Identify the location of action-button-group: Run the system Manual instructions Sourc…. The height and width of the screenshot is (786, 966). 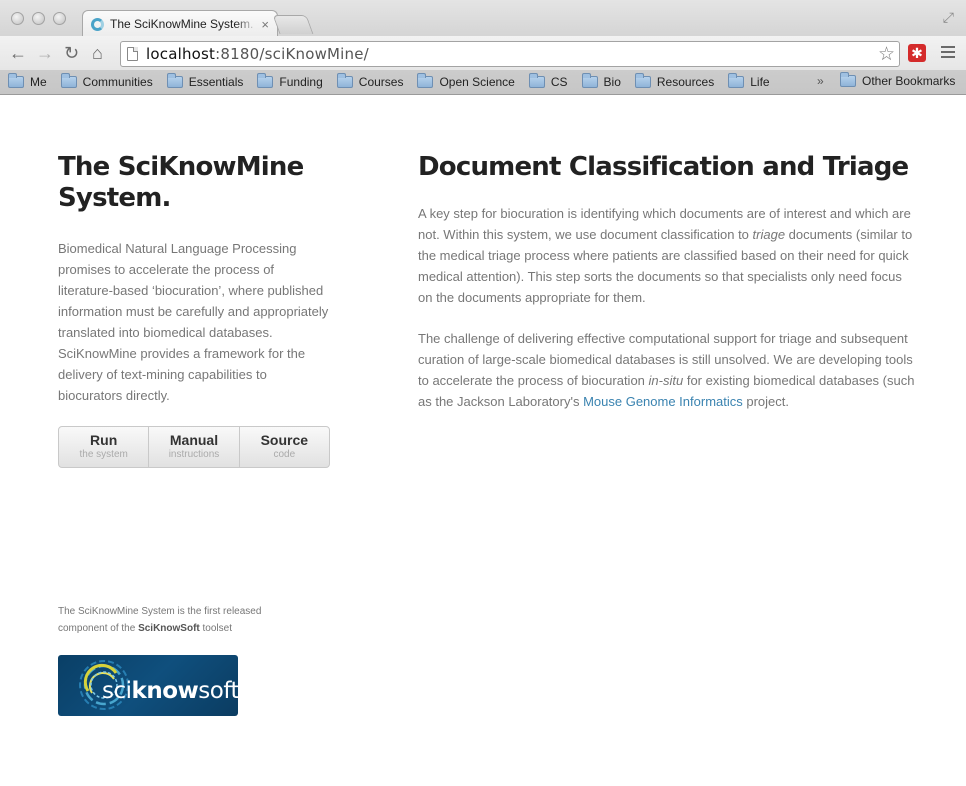
(194, 447).